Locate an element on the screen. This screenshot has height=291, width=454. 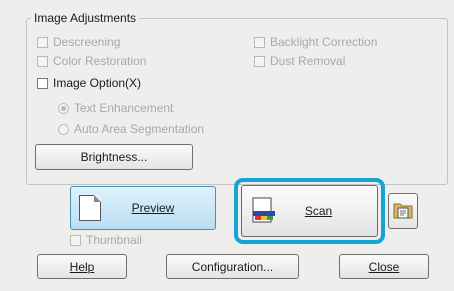
document-icon is located at coordinates (90, 208).